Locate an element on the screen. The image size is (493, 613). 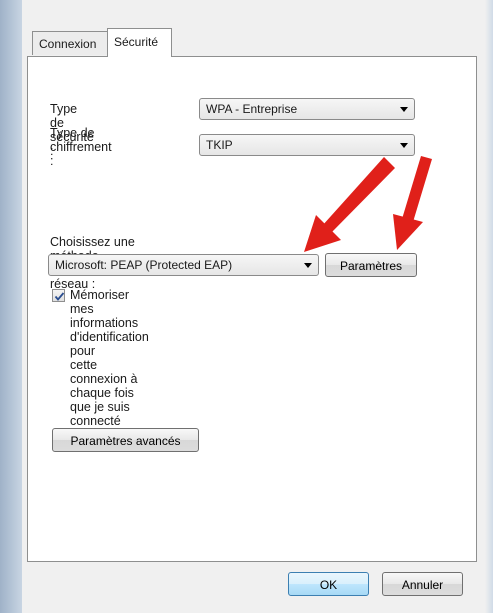
remember-credentials-checkbox is located at coordinates (58, 295).